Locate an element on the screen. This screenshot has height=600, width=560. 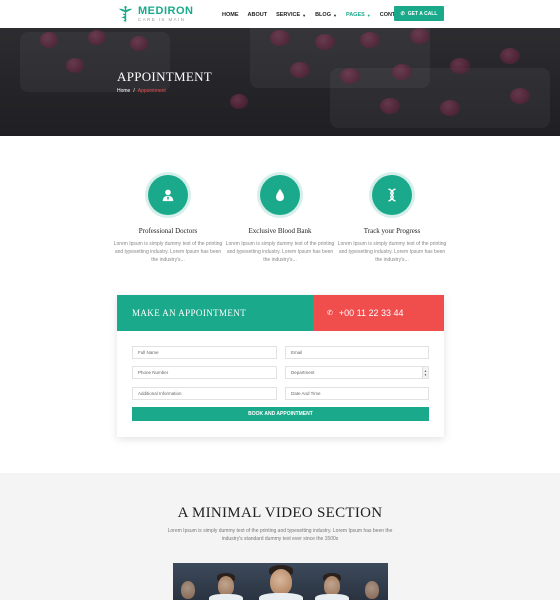
nav-label: PAGES is located at coordinates (355, 15).